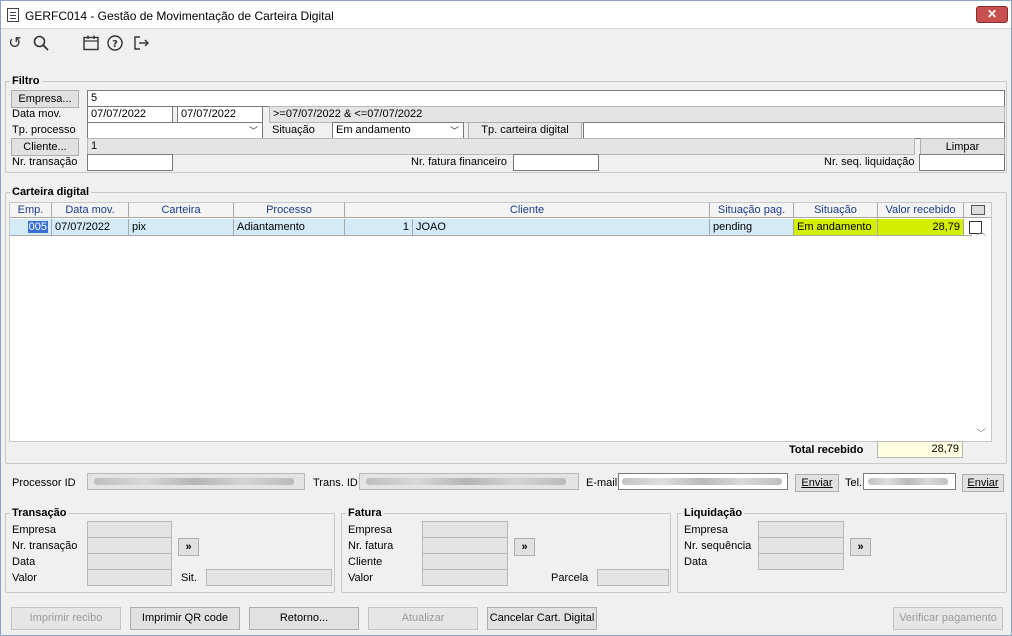 This screenshot has height=636, width=1012. Describe the element at coordinates (909, 481) in the screenshot. I see `tel-input` at that location.